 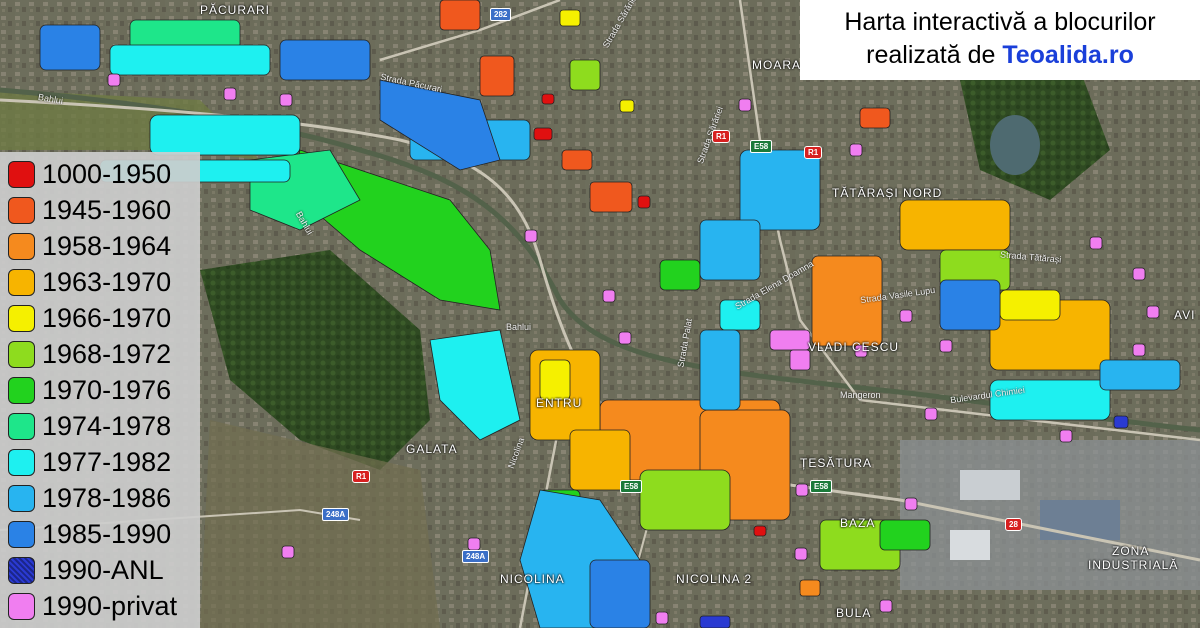 What do you see at coordinates (1185, 315) in the screenshot?
I see `place-avi: AVI` at bounding box center [1185, 315].